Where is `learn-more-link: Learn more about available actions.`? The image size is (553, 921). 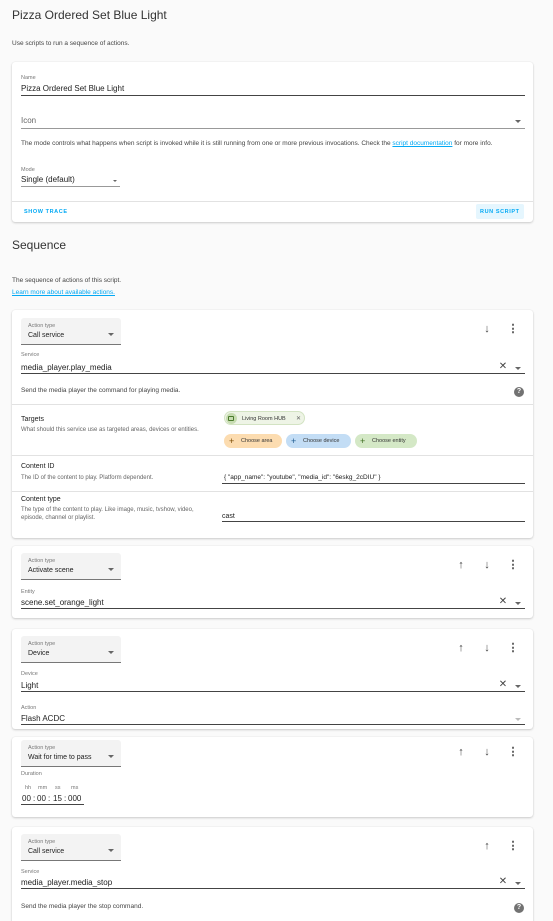
learn-more-link: Learn more about available actions. is located at coordinates (63, 293).